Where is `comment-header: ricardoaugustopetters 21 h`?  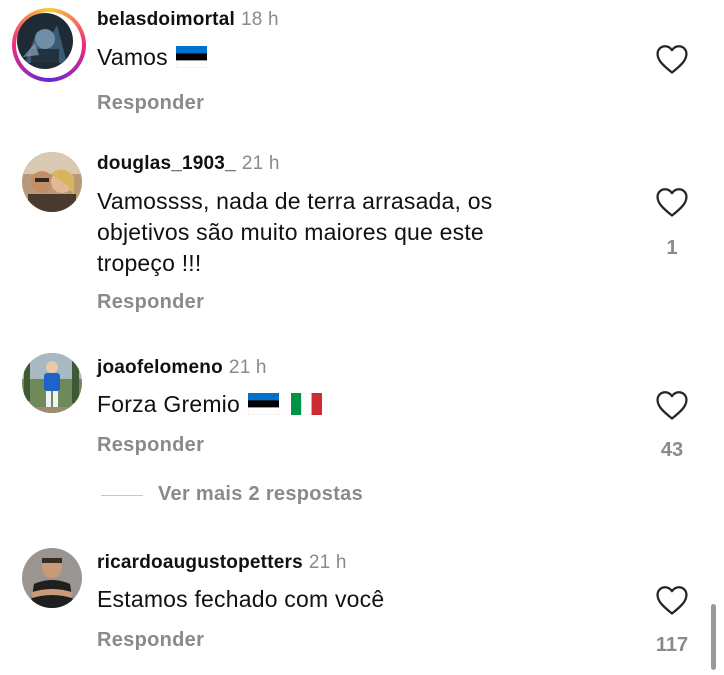
comment-header: ricardoaugustopetters 21 h is located at coordinates (222, 563).